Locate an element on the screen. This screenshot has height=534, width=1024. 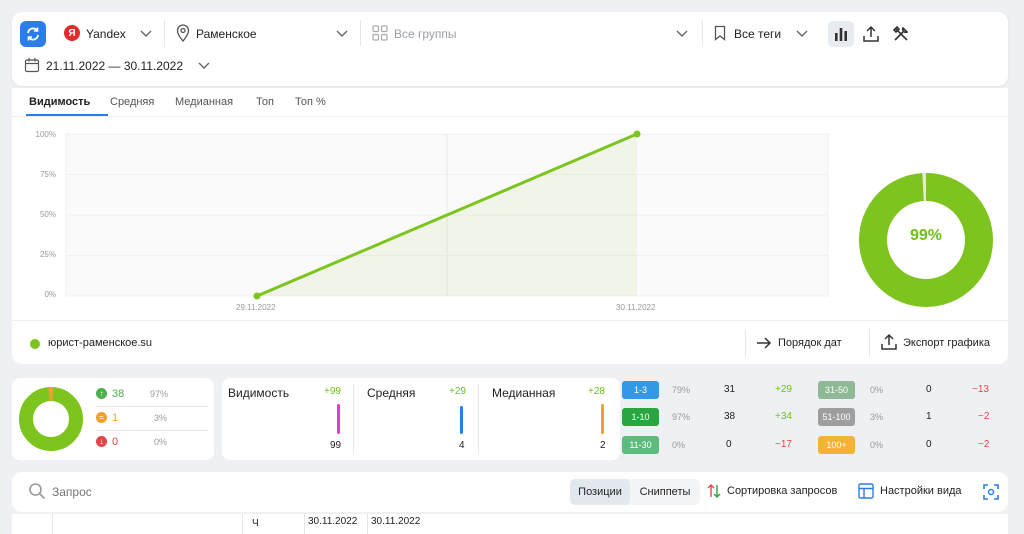
results-table-header: Ч 30.11.2022 30.11.2022 is located at coordinates (510, 524).